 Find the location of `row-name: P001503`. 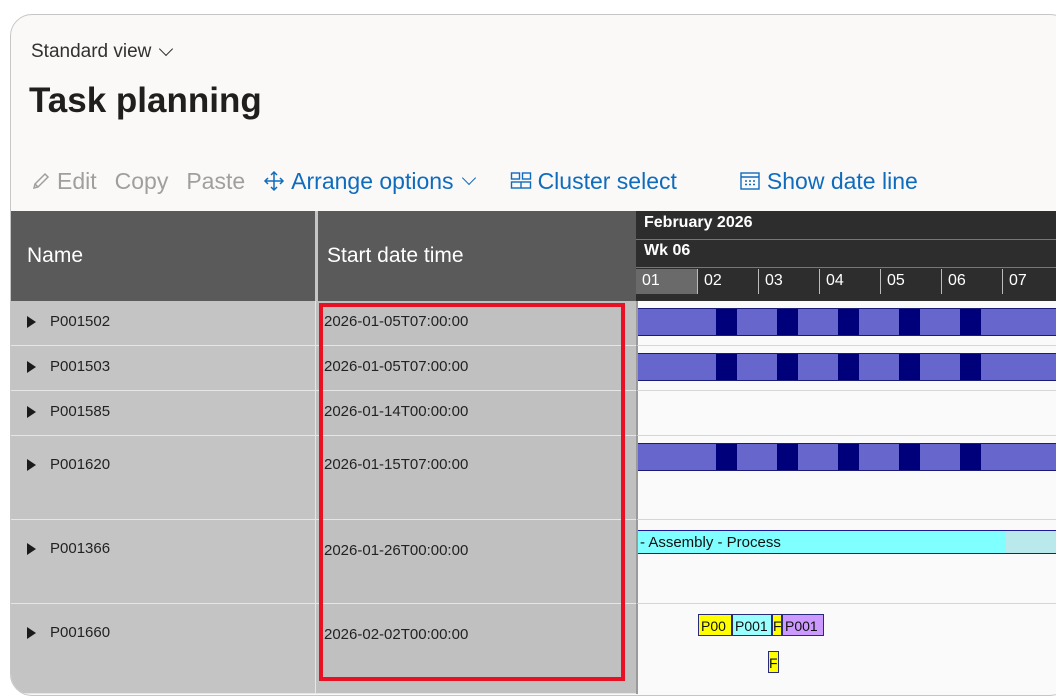

row-name: P001503 is located at coordinates (80, 366).